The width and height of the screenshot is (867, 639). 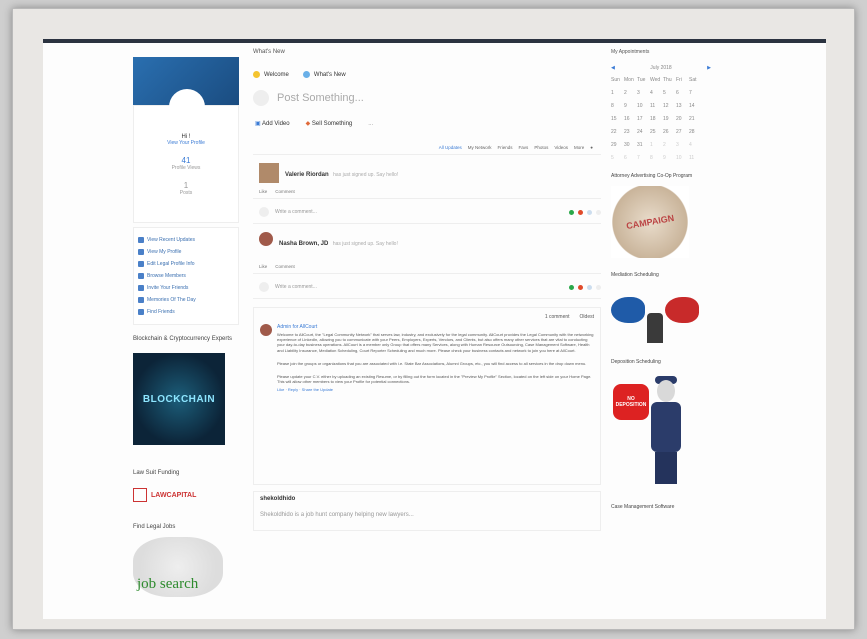 I want to click on calendar-day: 12, so click(x=669, y=106).